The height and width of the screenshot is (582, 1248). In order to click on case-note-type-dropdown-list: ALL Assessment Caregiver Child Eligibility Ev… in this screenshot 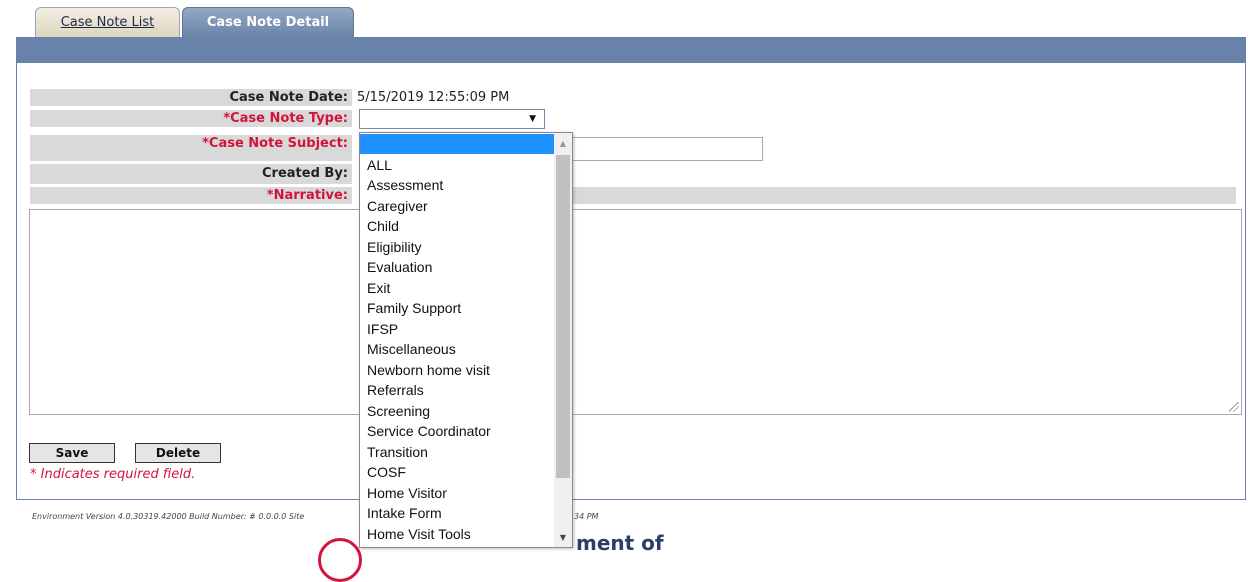, I will do `click(466, 340)`.